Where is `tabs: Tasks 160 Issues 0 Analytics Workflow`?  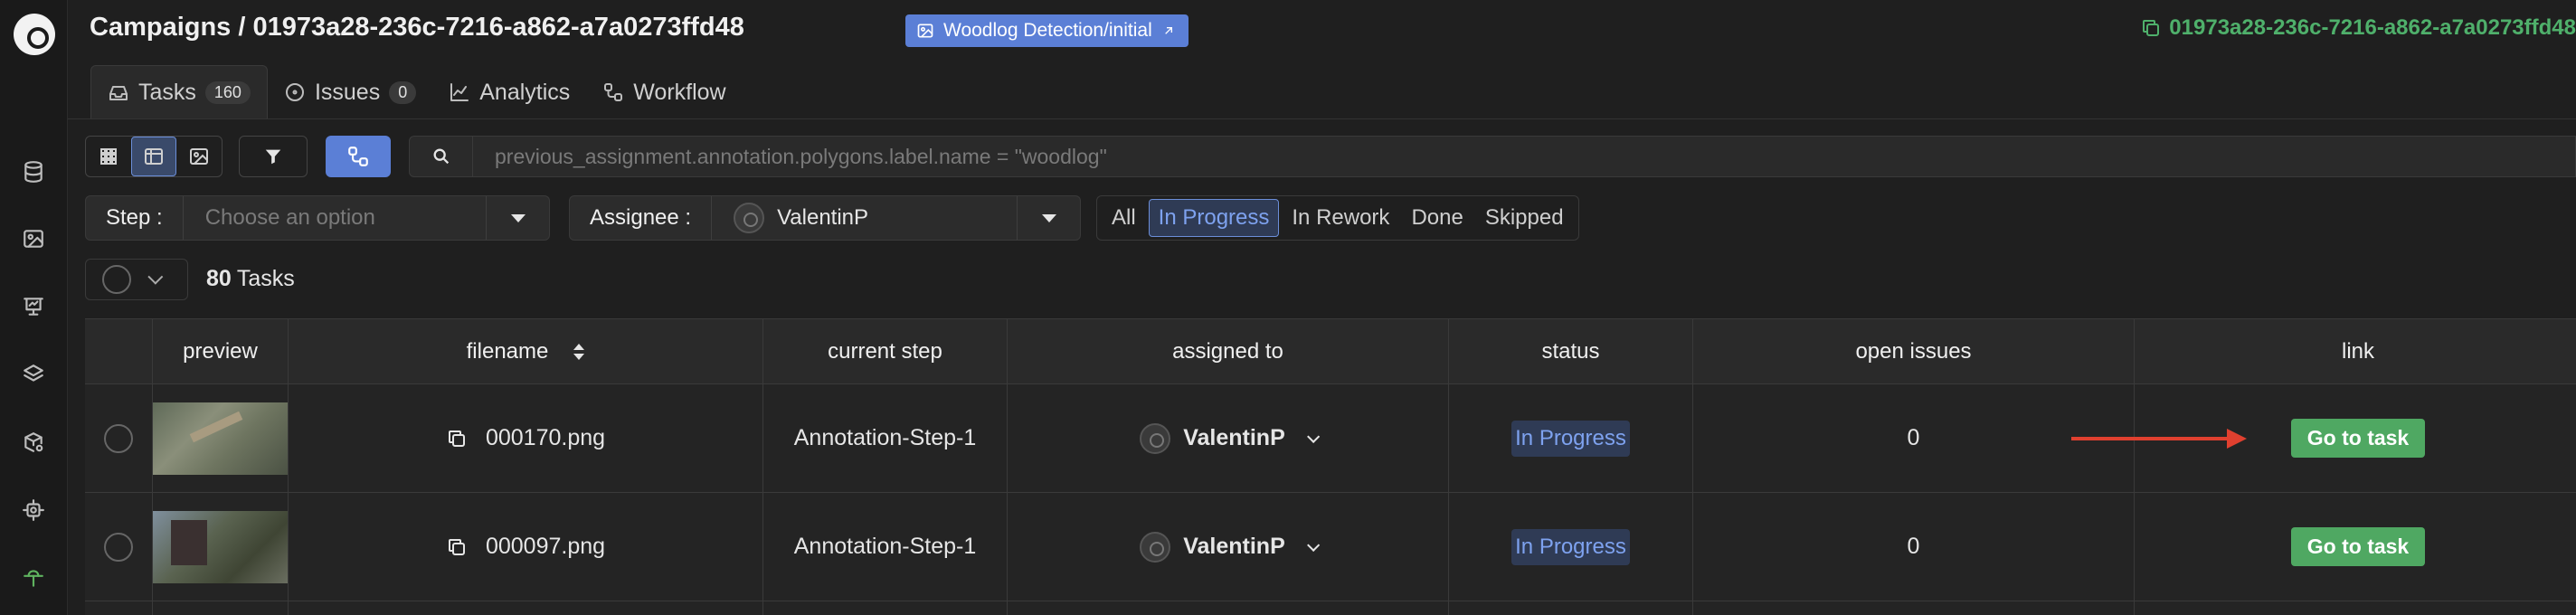 tabs: Tasks 160 Issues 0 Analytics Workflow is located at coordinates (416, 92).